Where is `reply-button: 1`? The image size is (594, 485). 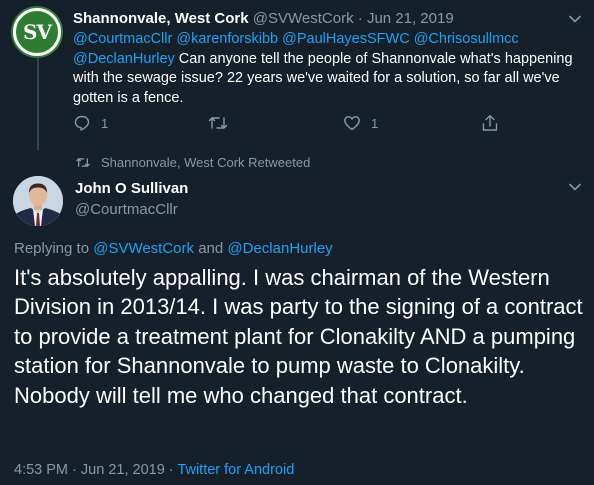
reply-button: 1 is located at coordinates (90, 123).